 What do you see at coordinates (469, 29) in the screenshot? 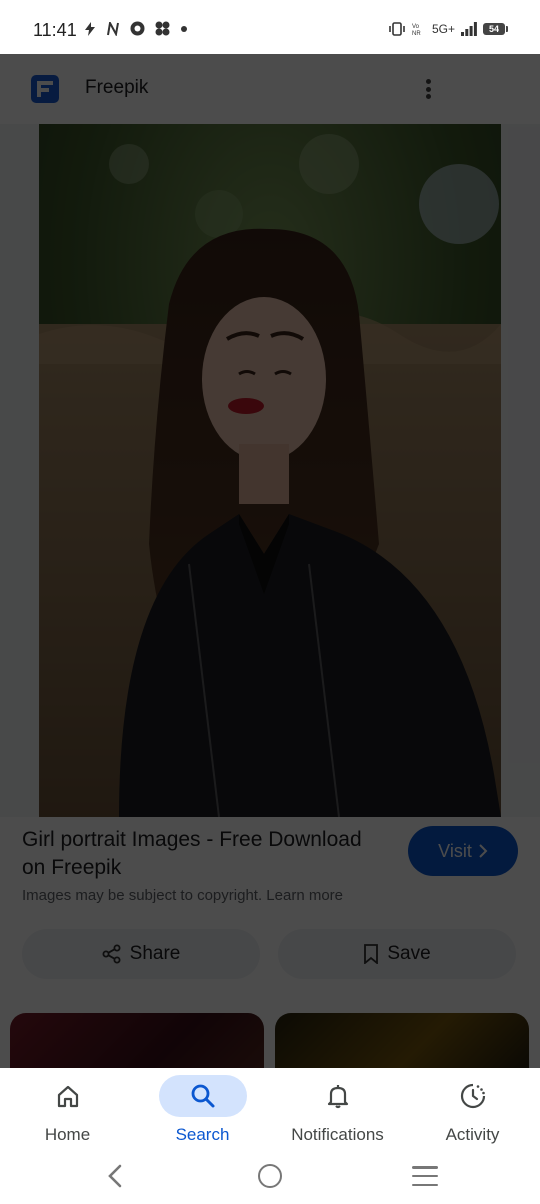
I see `signal-icon` at bounding box center [469, 29].